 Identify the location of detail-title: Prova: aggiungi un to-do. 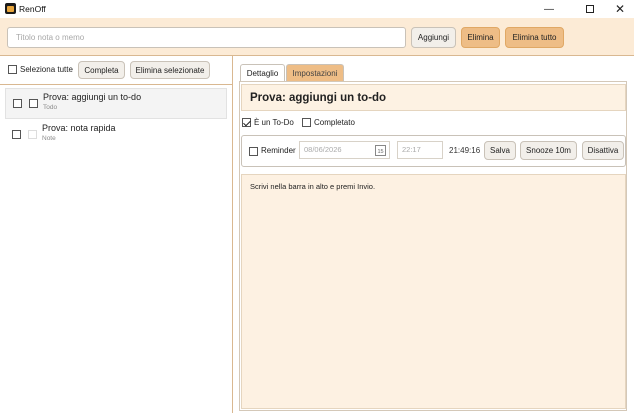
(318, 98).